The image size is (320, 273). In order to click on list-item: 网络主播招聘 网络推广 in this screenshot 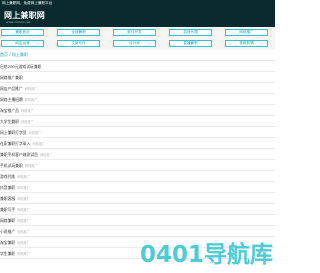, I will do `click(137, 99)`.